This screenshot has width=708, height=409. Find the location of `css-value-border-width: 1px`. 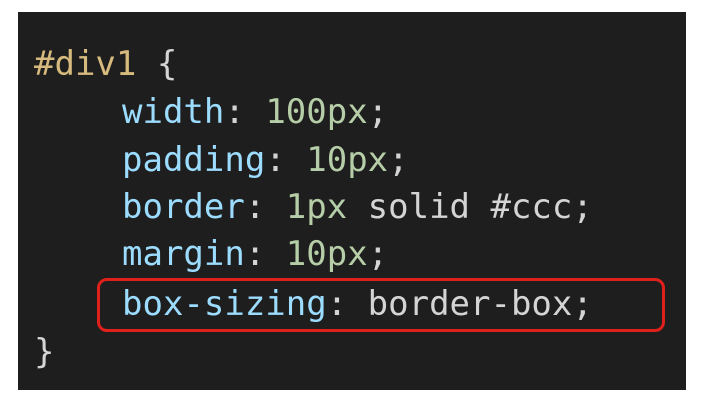

css-value-border-width: 1px is located at coordinates (316, 207).